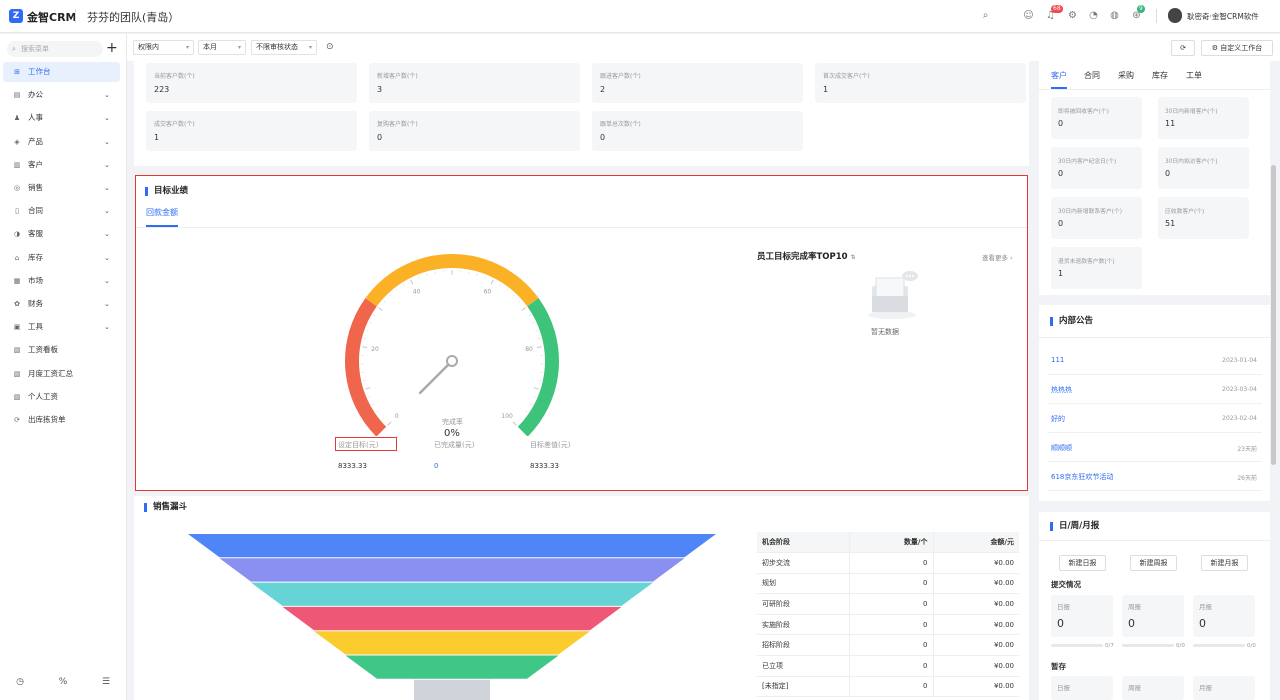 Image resolution: width=1280 pixels, height=700 pixels. What do you see at coordinates (1153, 563) in the screenshot?
I see `new-weekly-report-button: 新建周报` at bounding box center [1153, 563].